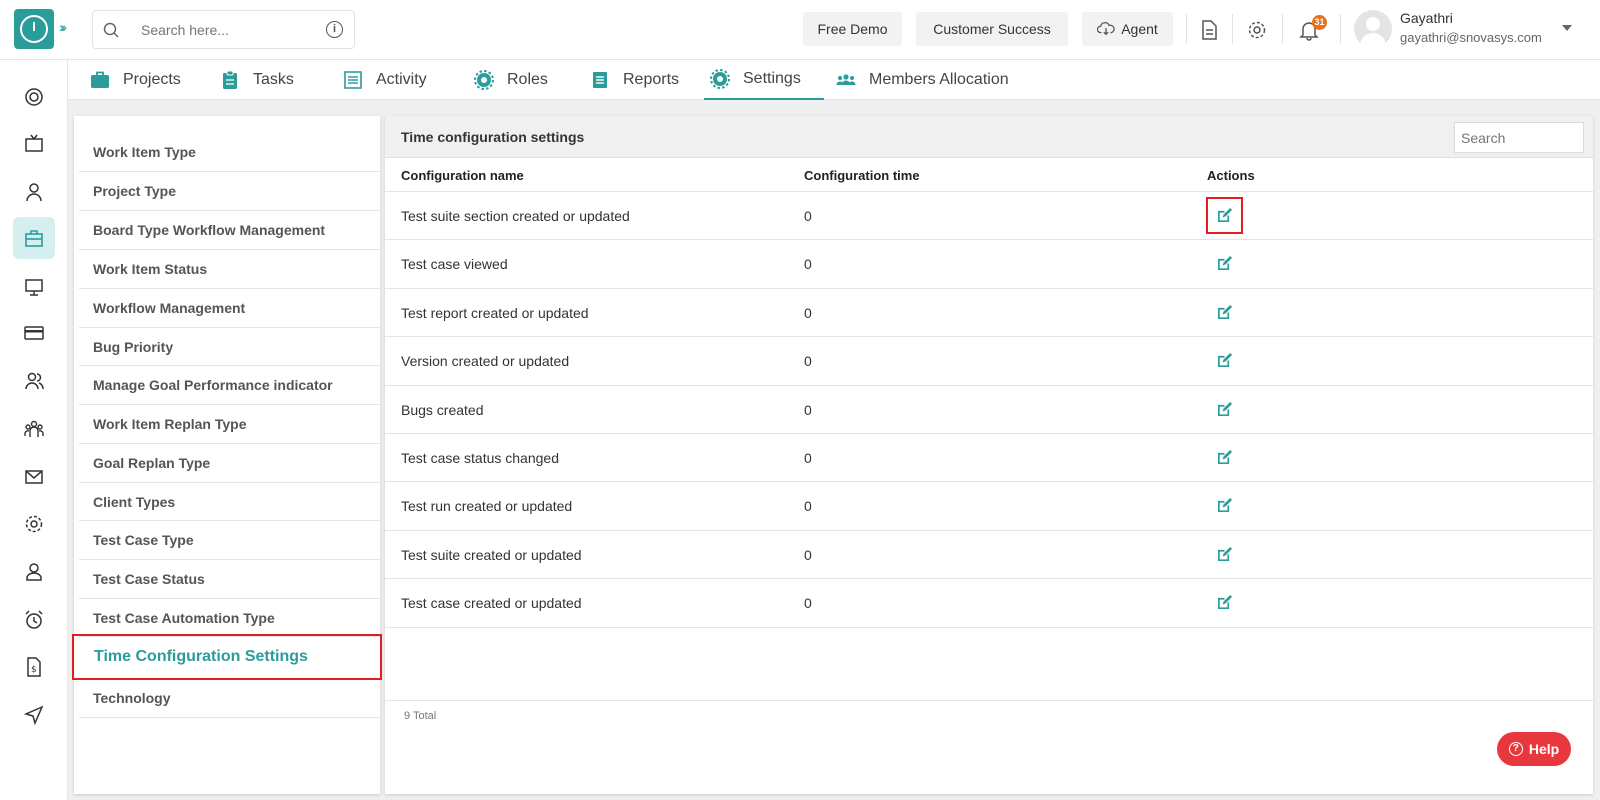 This screenshot has width=1600, height=800. Describe the element at coordinates (229, 698) in the screenshot. I see `menu-item-technology: Technology` at that location.